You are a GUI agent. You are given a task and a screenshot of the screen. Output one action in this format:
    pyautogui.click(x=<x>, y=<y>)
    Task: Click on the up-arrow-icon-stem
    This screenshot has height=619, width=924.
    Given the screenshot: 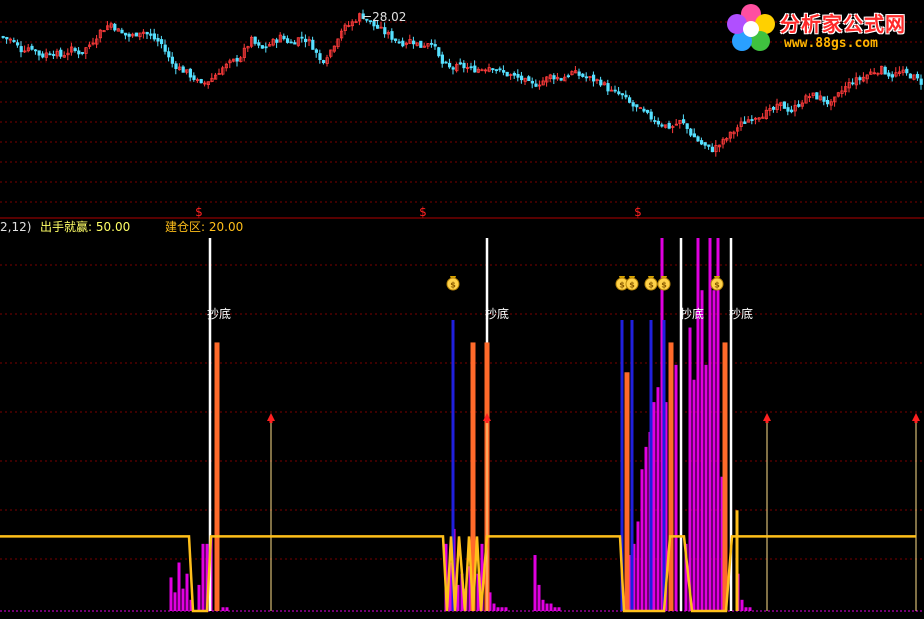 What is the action you would take?
    pyautogui.click(x=487, y=422)
    